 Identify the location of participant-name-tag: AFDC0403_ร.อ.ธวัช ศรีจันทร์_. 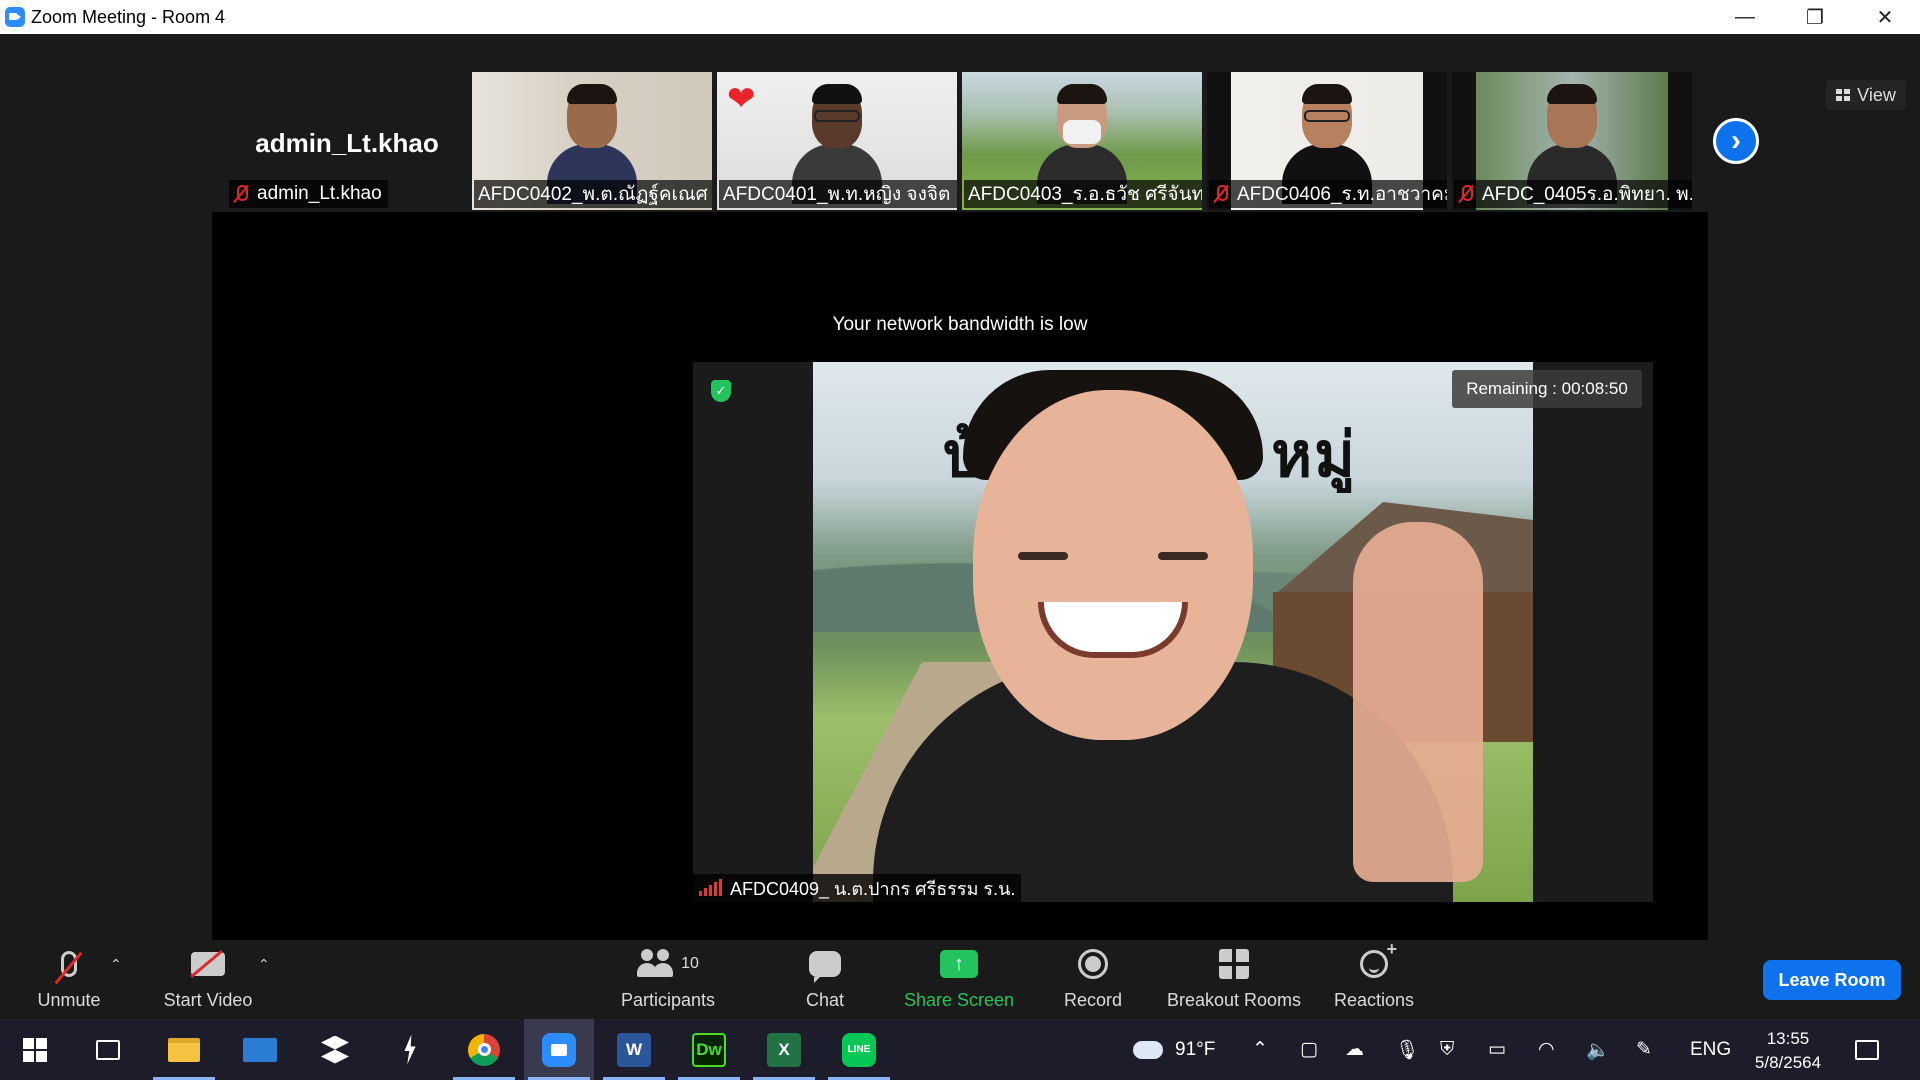
(1083, 194).